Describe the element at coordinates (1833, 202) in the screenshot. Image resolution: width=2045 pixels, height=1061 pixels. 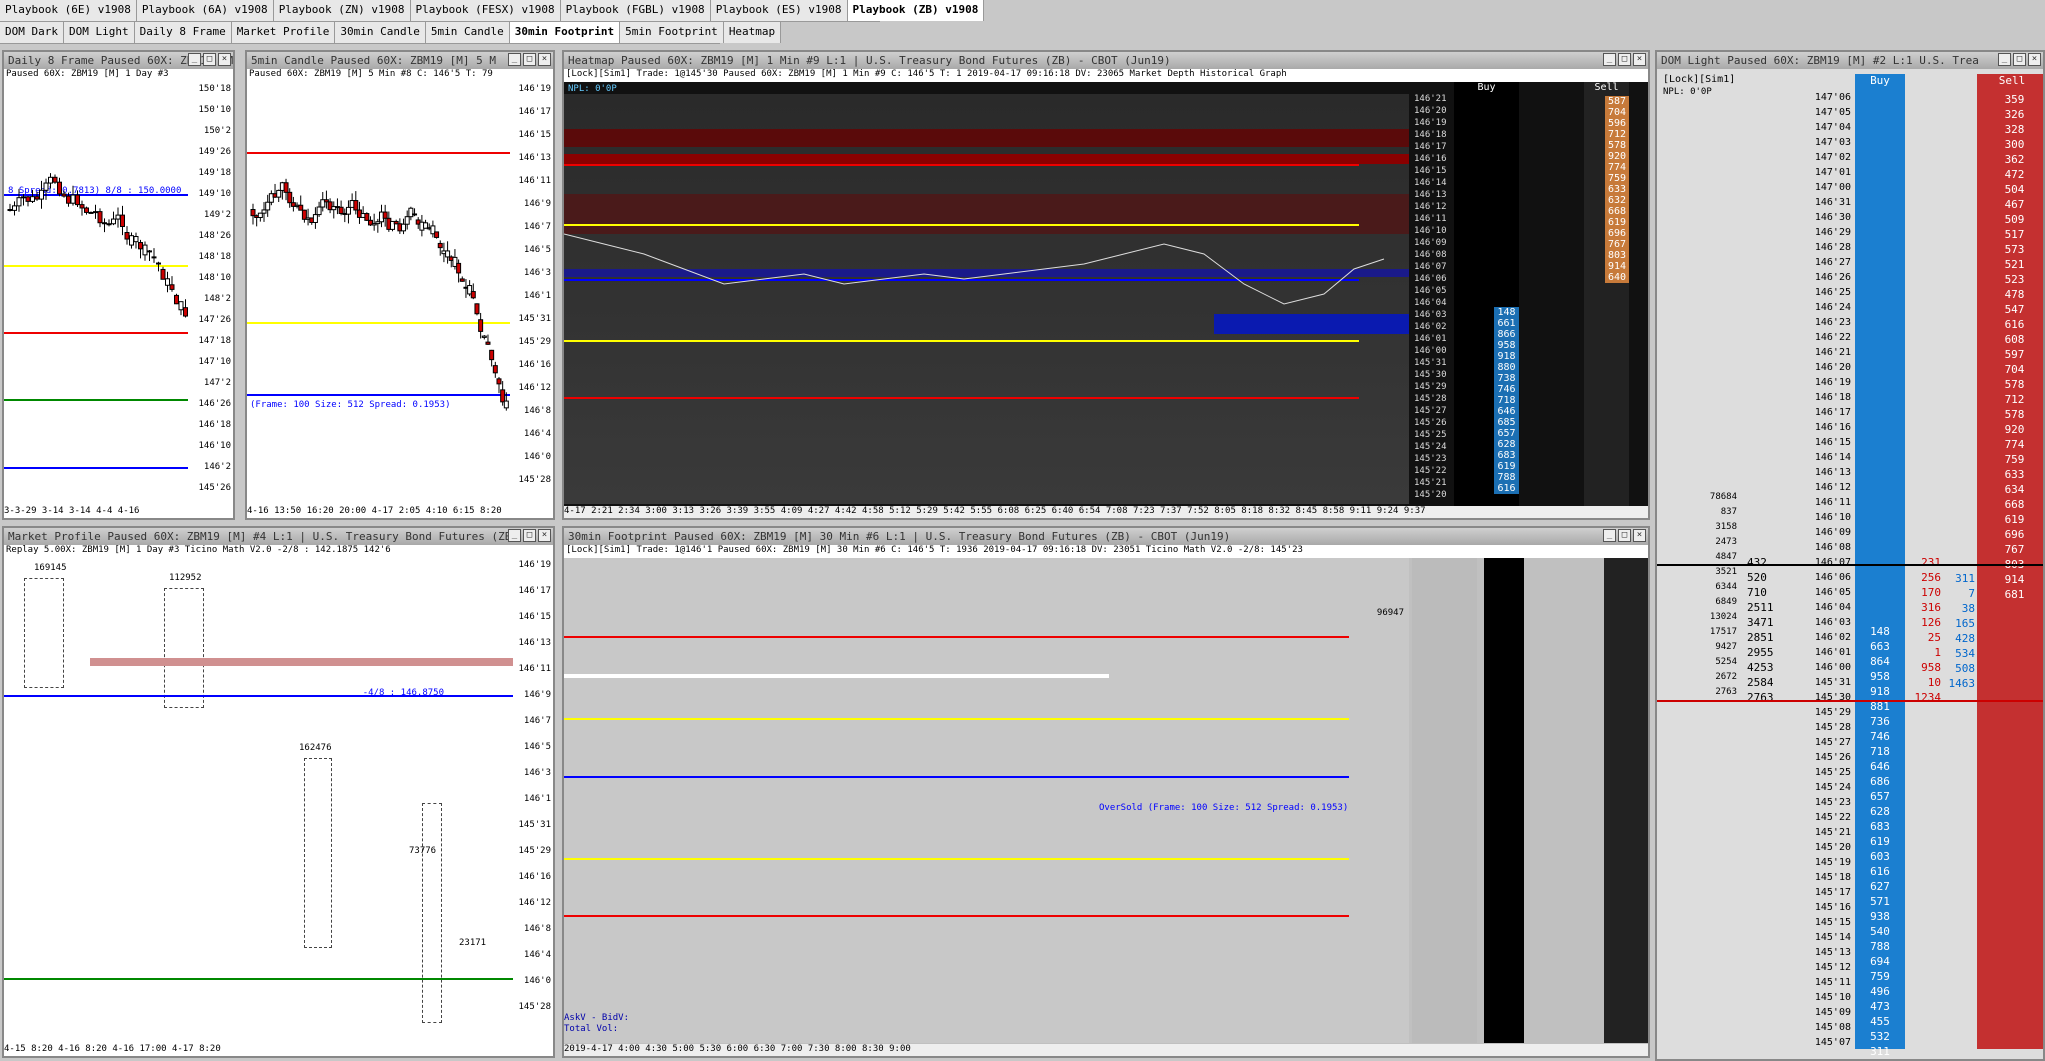
I see `dom-price: 146'31` at that location.